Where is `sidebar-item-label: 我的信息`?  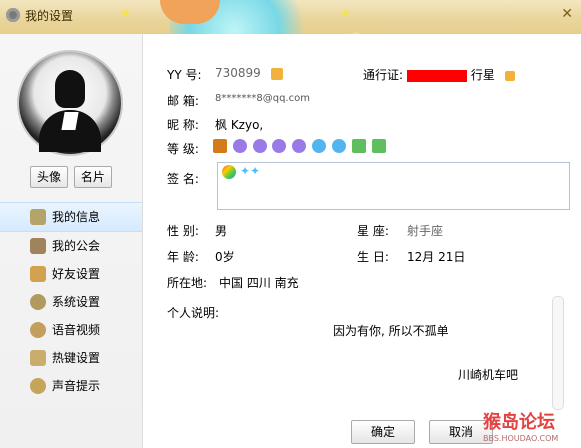 sidebar-item-label: 我的信息 is located at coordinates (76, 217).